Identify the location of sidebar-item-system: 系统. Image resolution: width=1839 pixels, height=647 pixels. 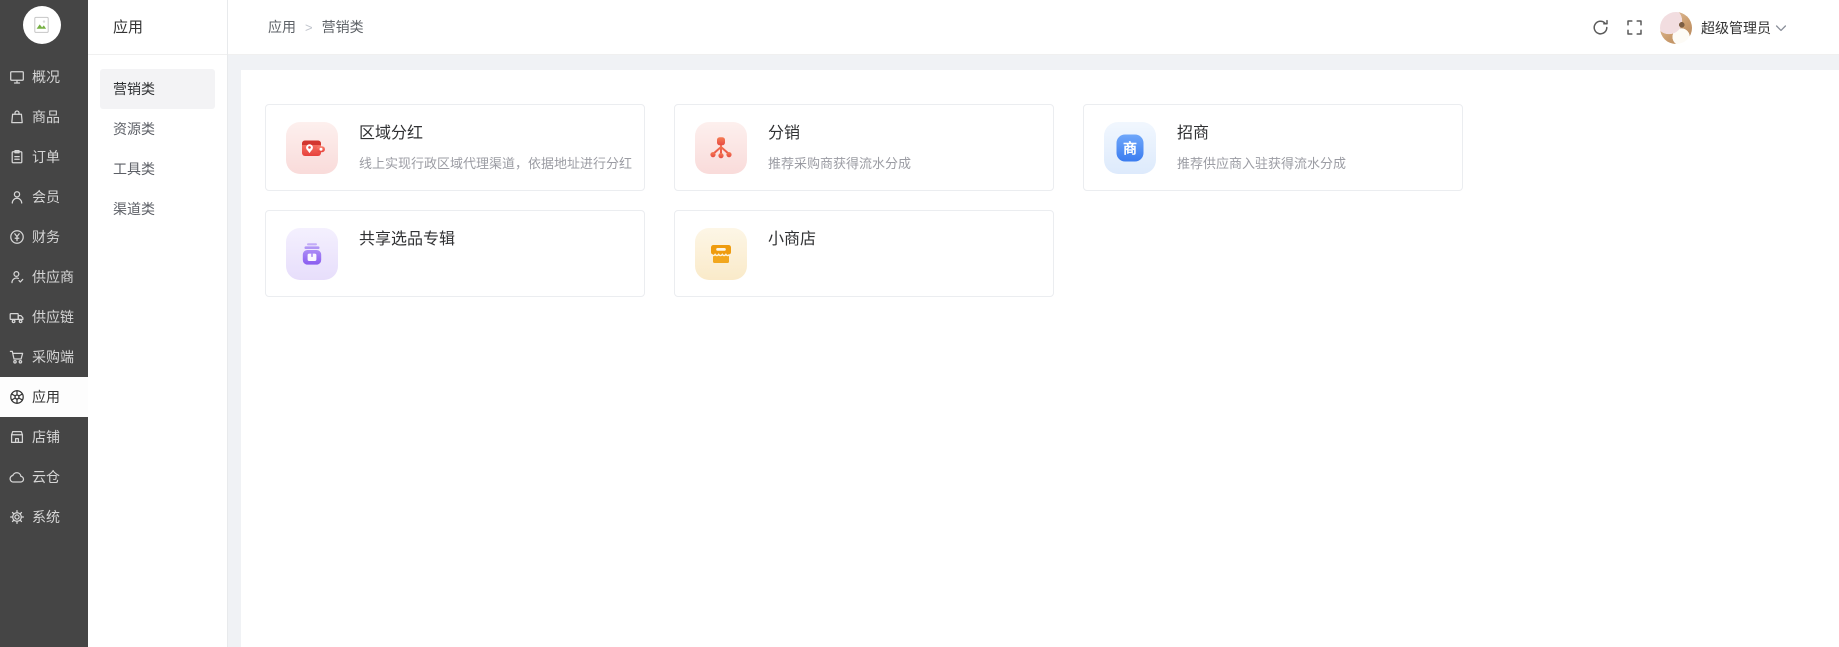
(44, 517).